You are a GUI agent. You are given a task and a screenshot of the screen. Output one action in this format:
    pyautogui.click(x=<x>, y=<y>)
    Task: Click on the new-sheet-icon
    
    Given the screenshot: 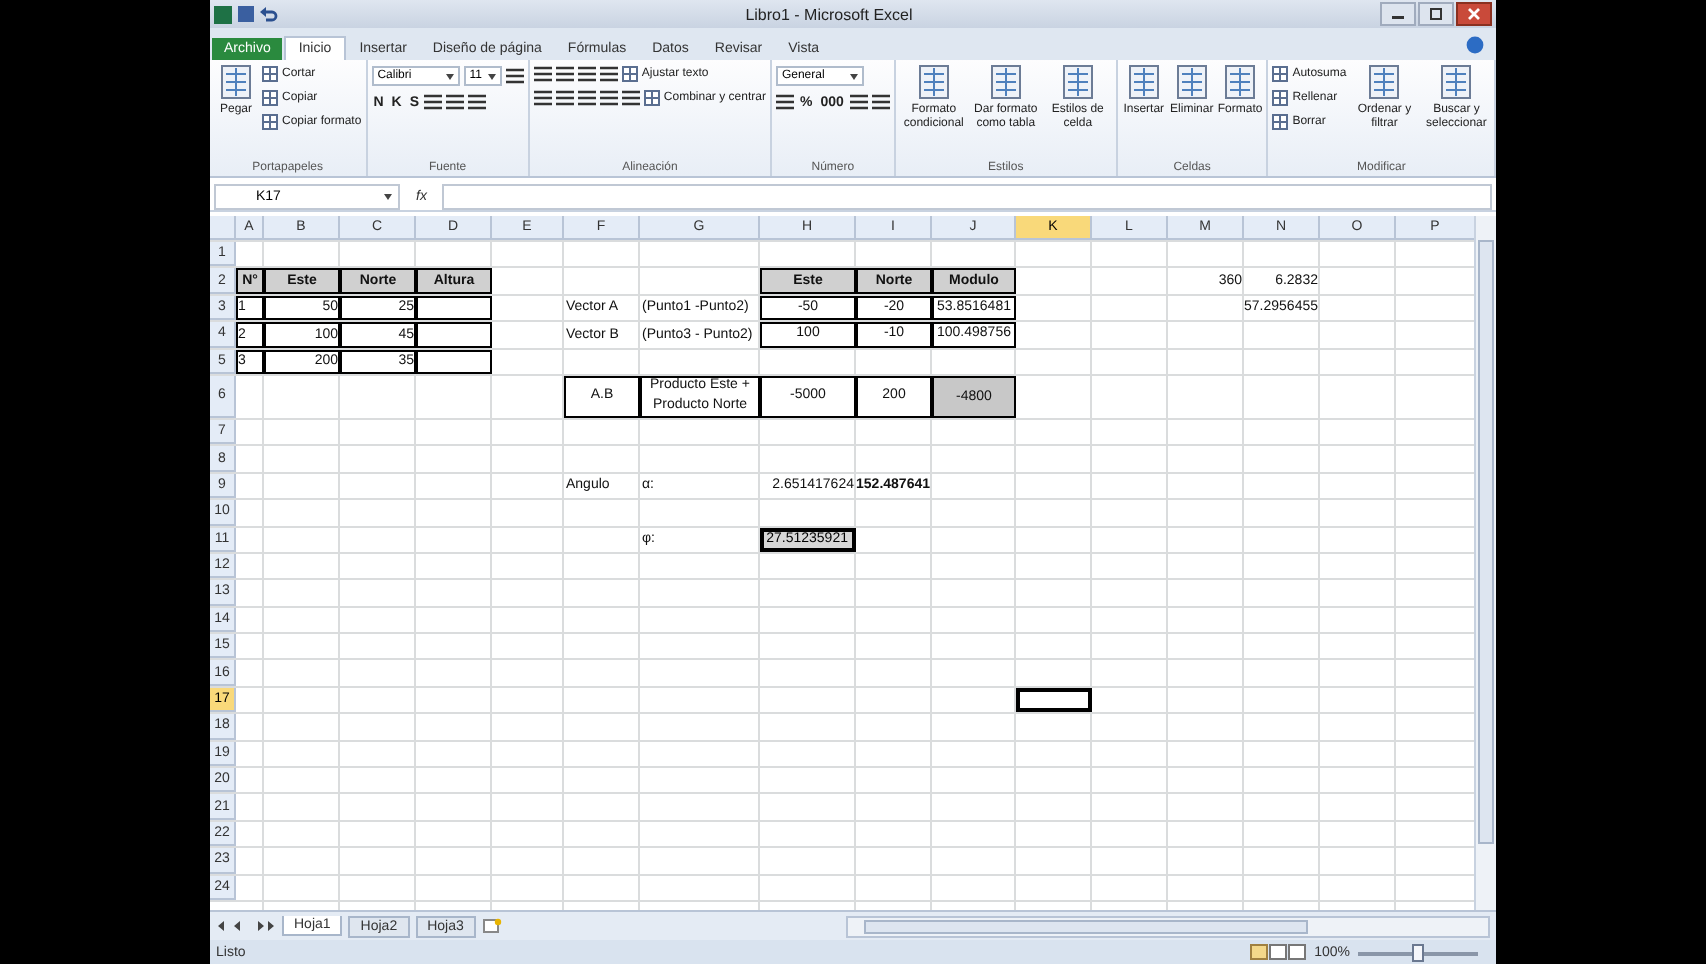 What is the action you would take?
    pyautogui.click(x=491, y=926)
    